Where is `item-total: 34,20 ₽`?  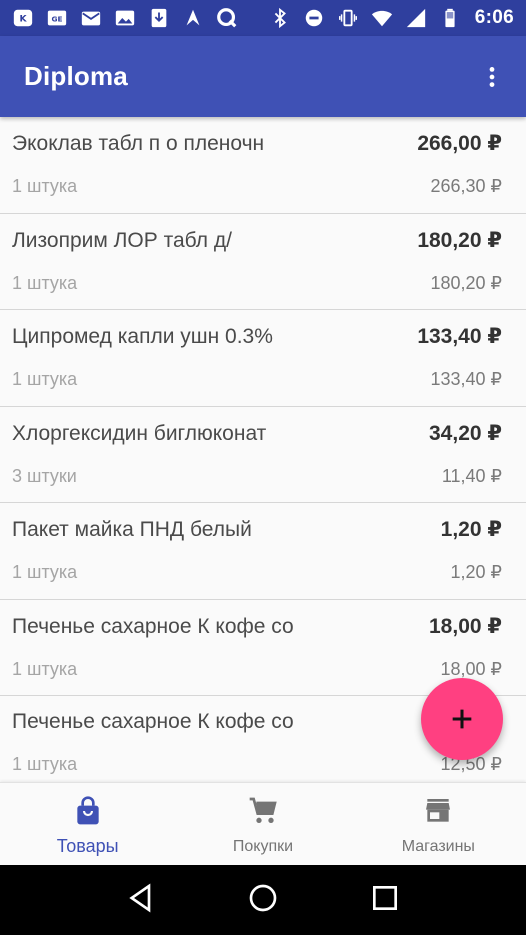 item-total: 34,20 ₽ is located at coordinates (465, 433).